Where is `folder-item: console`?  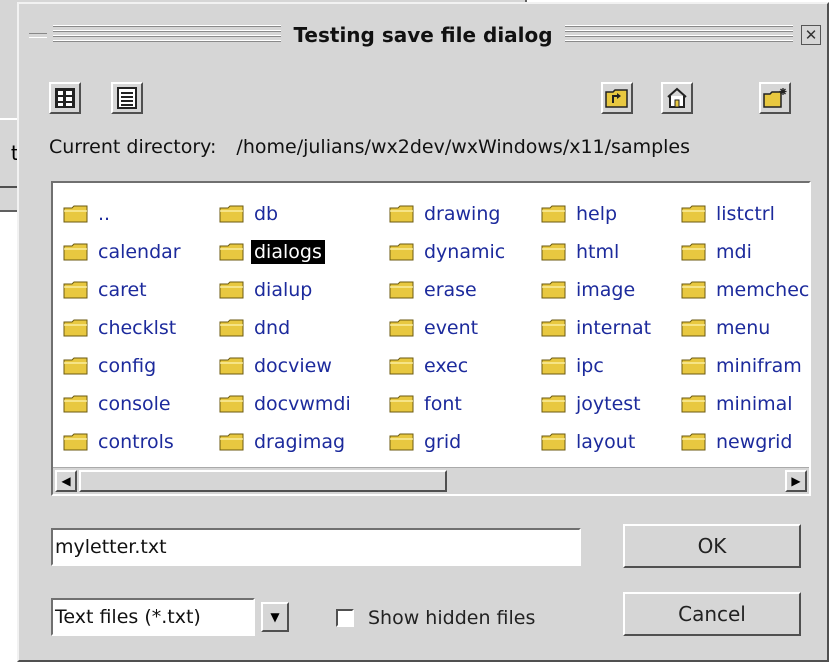
folder-item: console is located at coordinates (123, 404).